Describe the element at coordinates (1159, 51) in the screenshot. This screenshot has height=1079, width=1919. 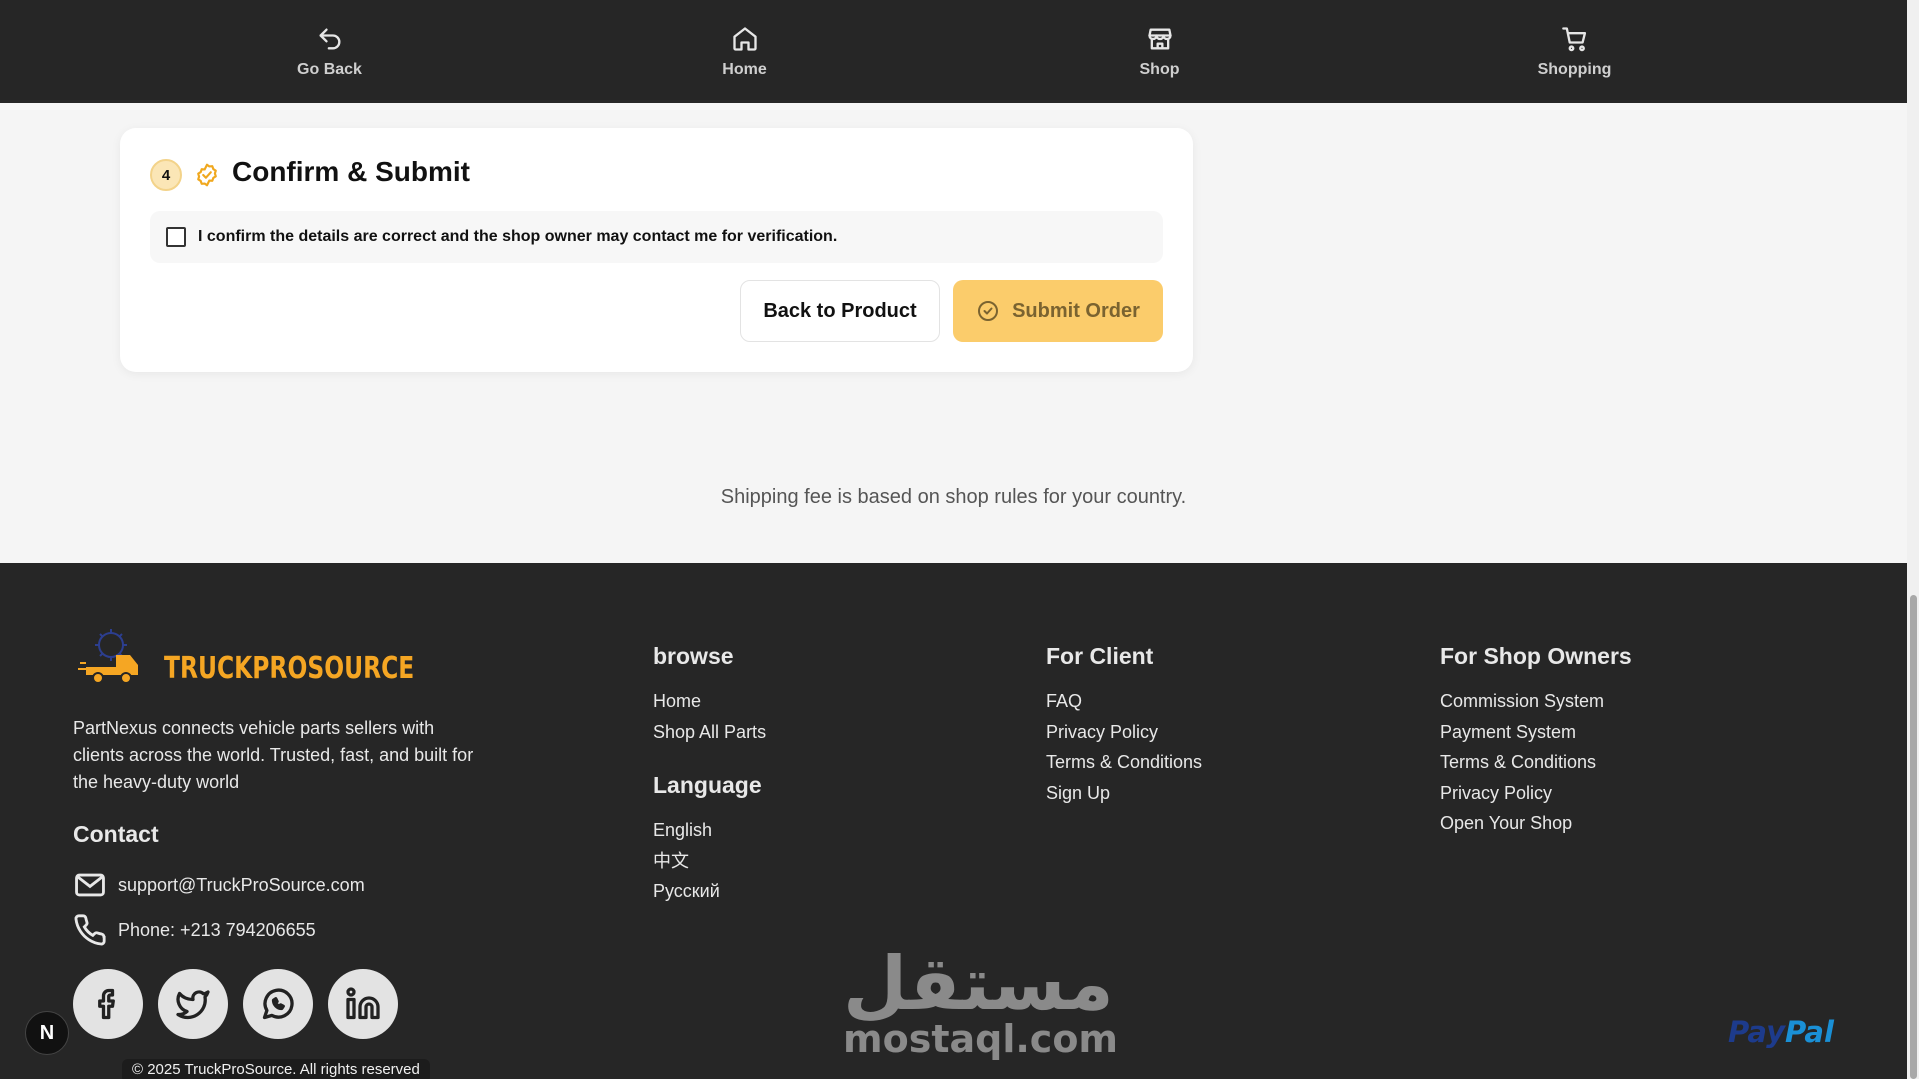
I see `nav-shop: Shop` at that location.